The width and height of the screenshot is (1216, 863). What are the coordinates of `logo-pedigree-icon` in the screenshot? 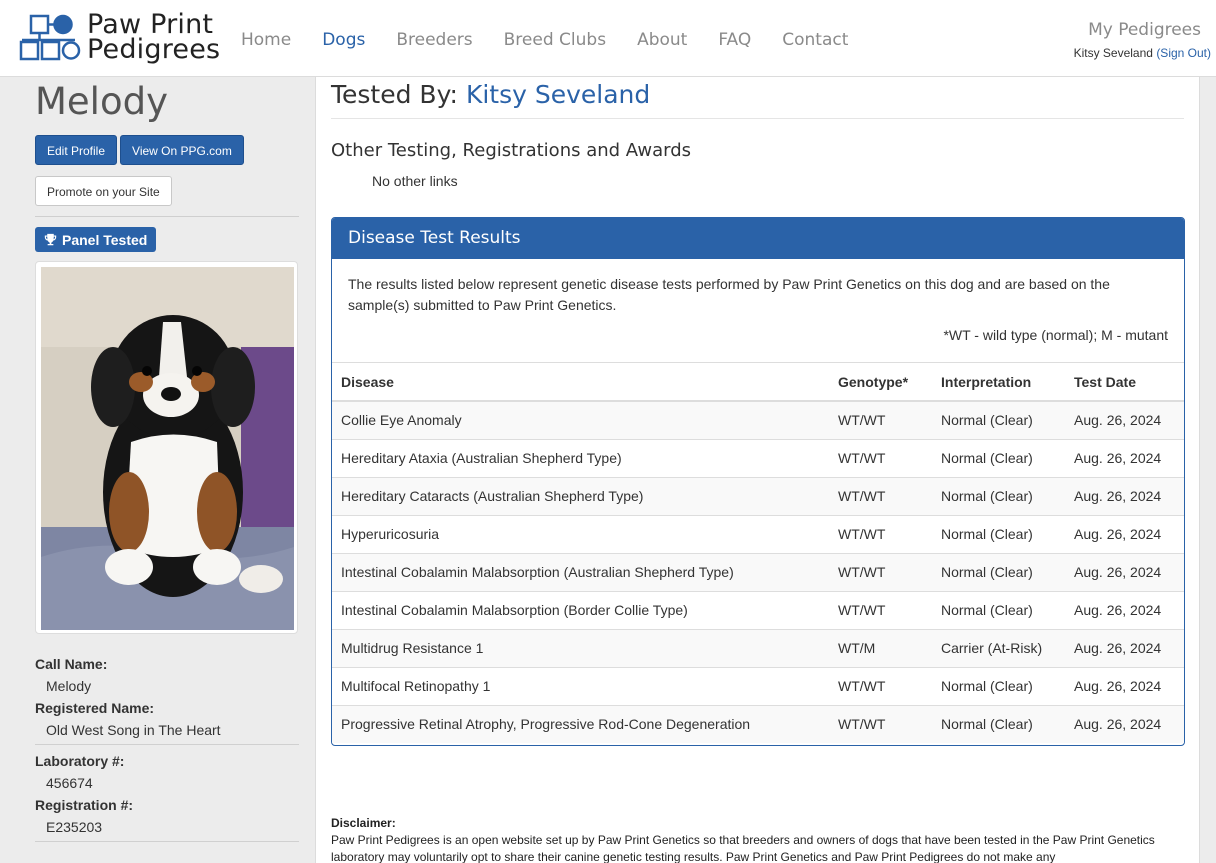 It's located at (50, 37).